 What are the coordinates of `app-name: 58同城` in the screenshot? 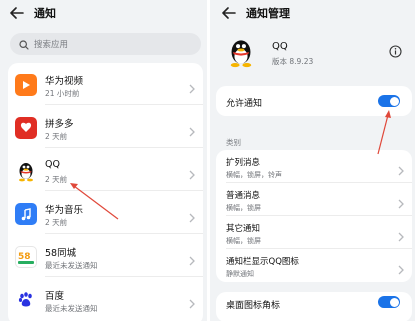 It's located at (61, 253).